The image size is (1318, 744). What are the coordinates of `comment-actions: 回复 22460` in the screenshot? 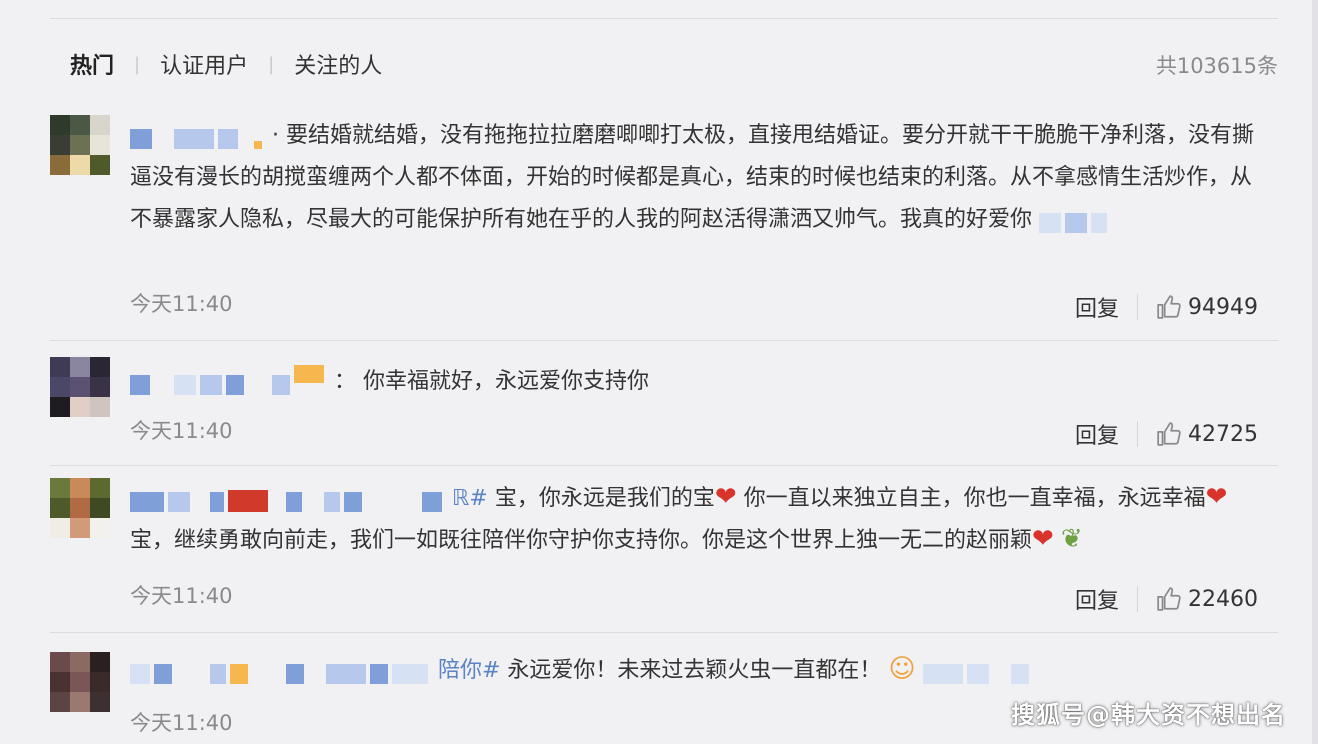 It's located at (1166, 599).